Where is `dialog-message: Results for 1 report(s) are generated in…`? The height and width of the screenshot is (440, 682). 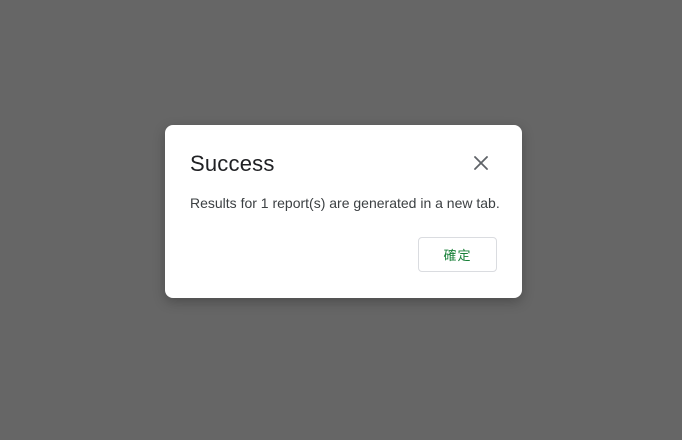 dialog-message: Results for 1 report(s) are generated in… is located at coordinates (345, 203).